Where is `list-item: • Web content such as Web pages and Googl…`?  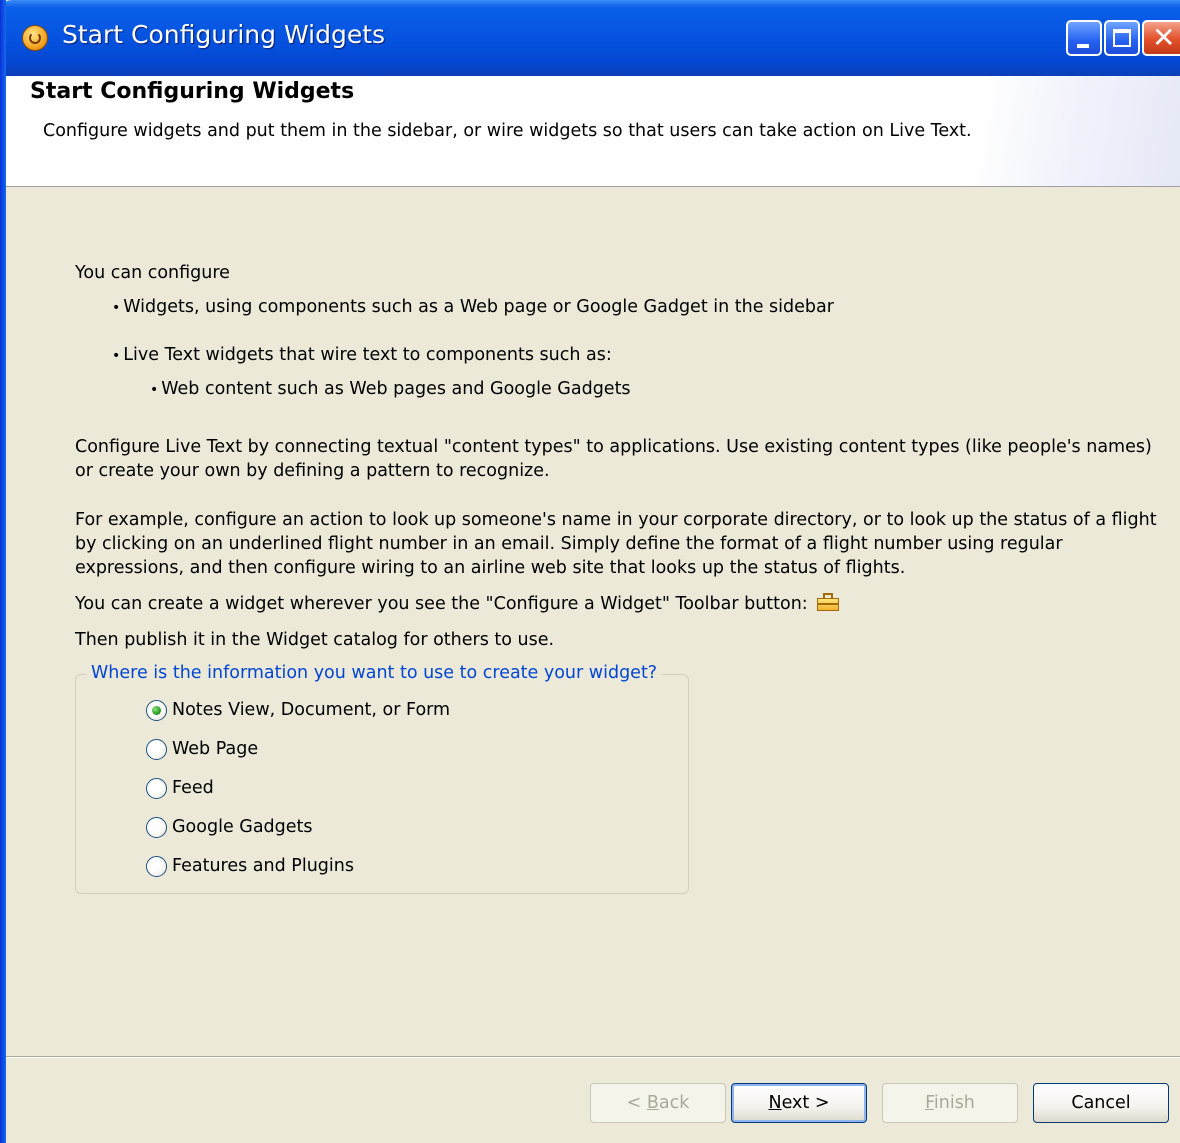
list-item: • Web content such as Web pages and Googl… is located at coordinates (390, 389).